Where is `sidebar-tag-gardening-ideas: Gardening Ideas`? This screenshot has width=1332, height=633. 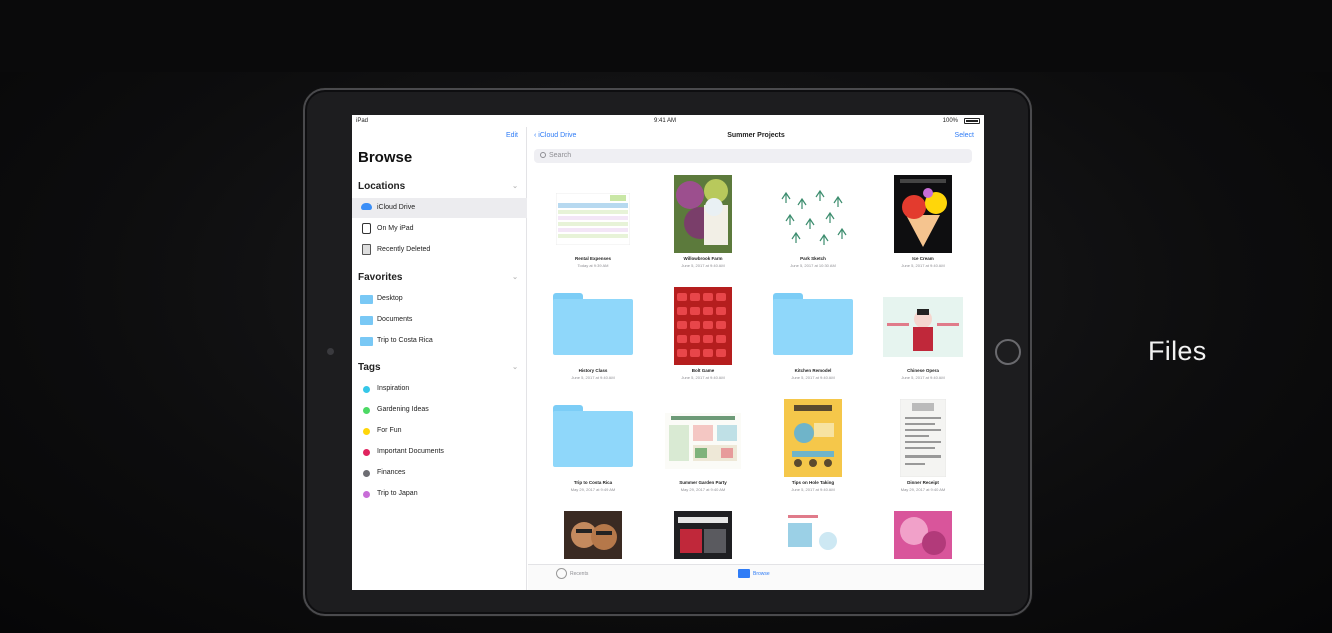
sidebar-tag-gardening-ideas: Gardening Ideas is located at coordinates (439, 410).